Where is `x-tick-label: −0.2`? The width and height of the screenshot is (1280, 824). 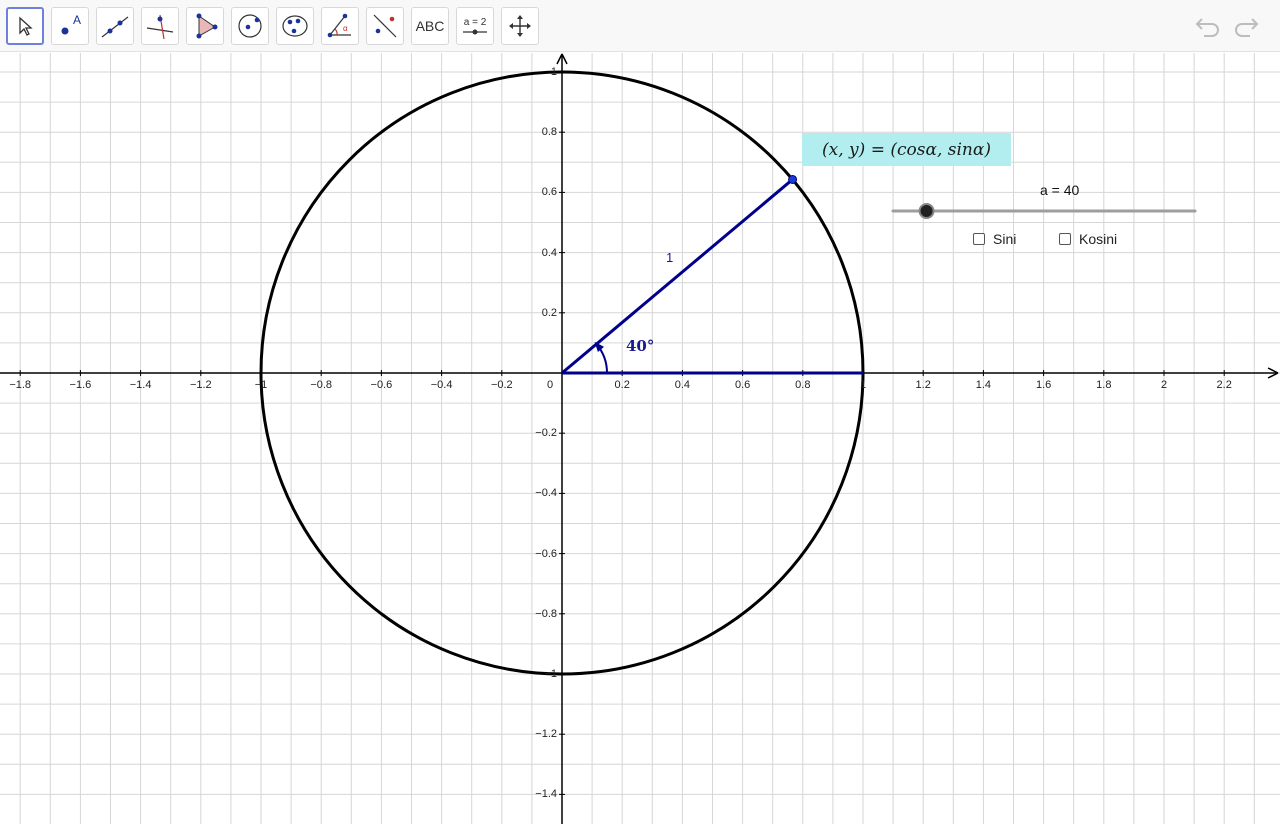 x-tick-label: −0.2 is located at coordinates (501, 385).